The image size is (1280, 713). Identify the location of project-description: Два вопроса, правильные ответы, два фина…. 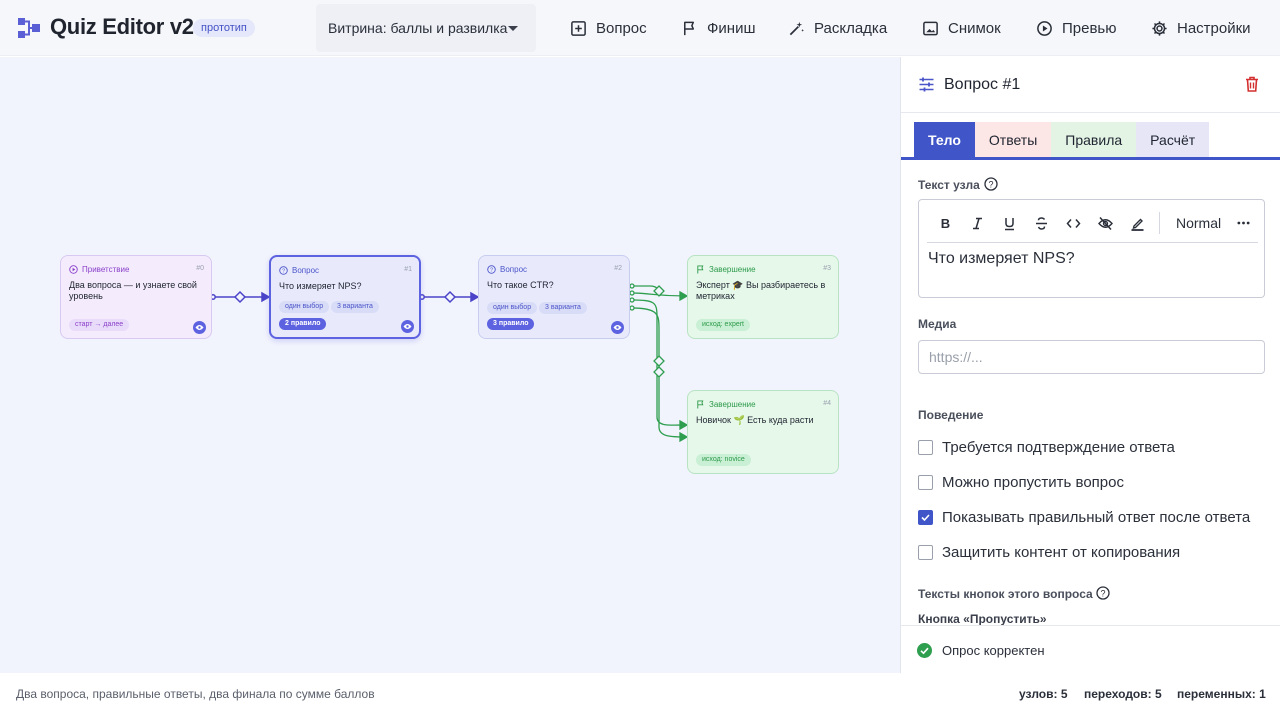
(195, 694).